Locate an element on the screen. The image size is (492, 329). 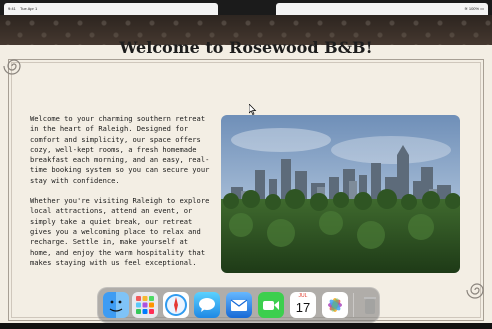
status-time: 9:41 is located at coordinates (12, 8).